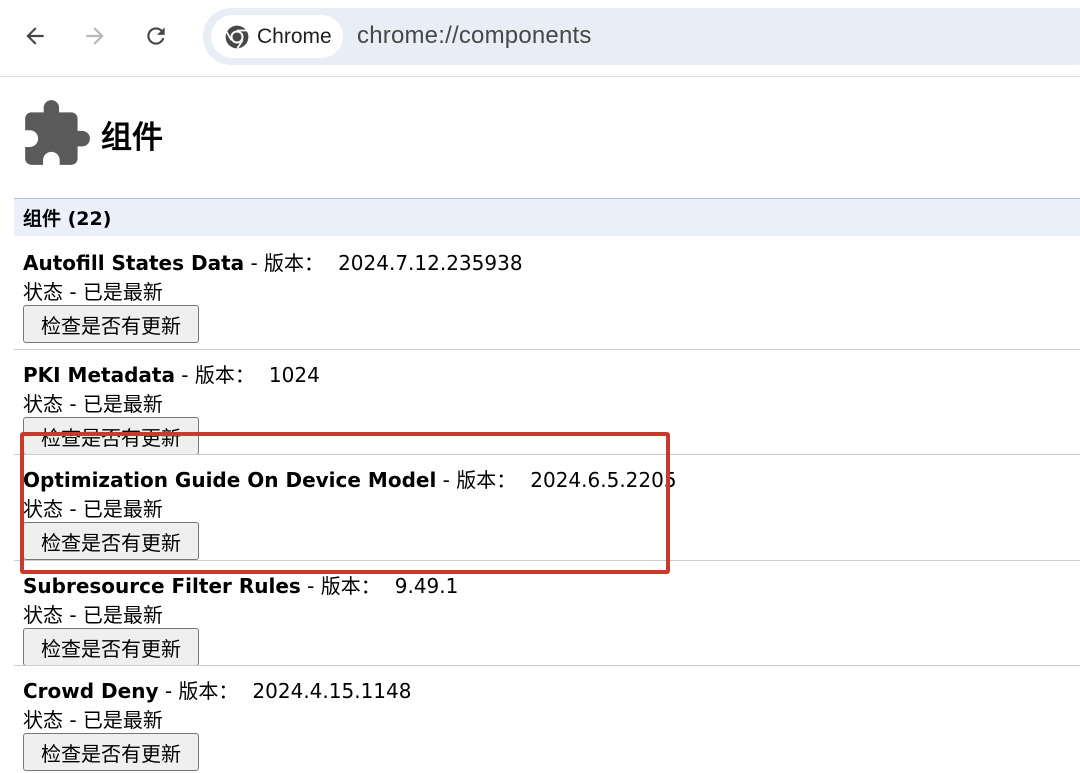  I want to click on puzzle-piece-icon, so click(57, 132).